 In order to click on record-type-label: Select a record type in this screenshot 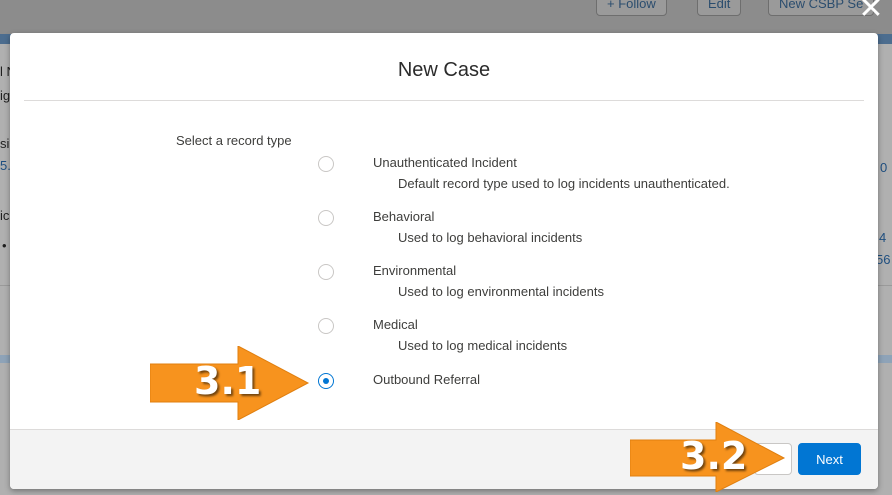, I will do `click(234, 140)`.